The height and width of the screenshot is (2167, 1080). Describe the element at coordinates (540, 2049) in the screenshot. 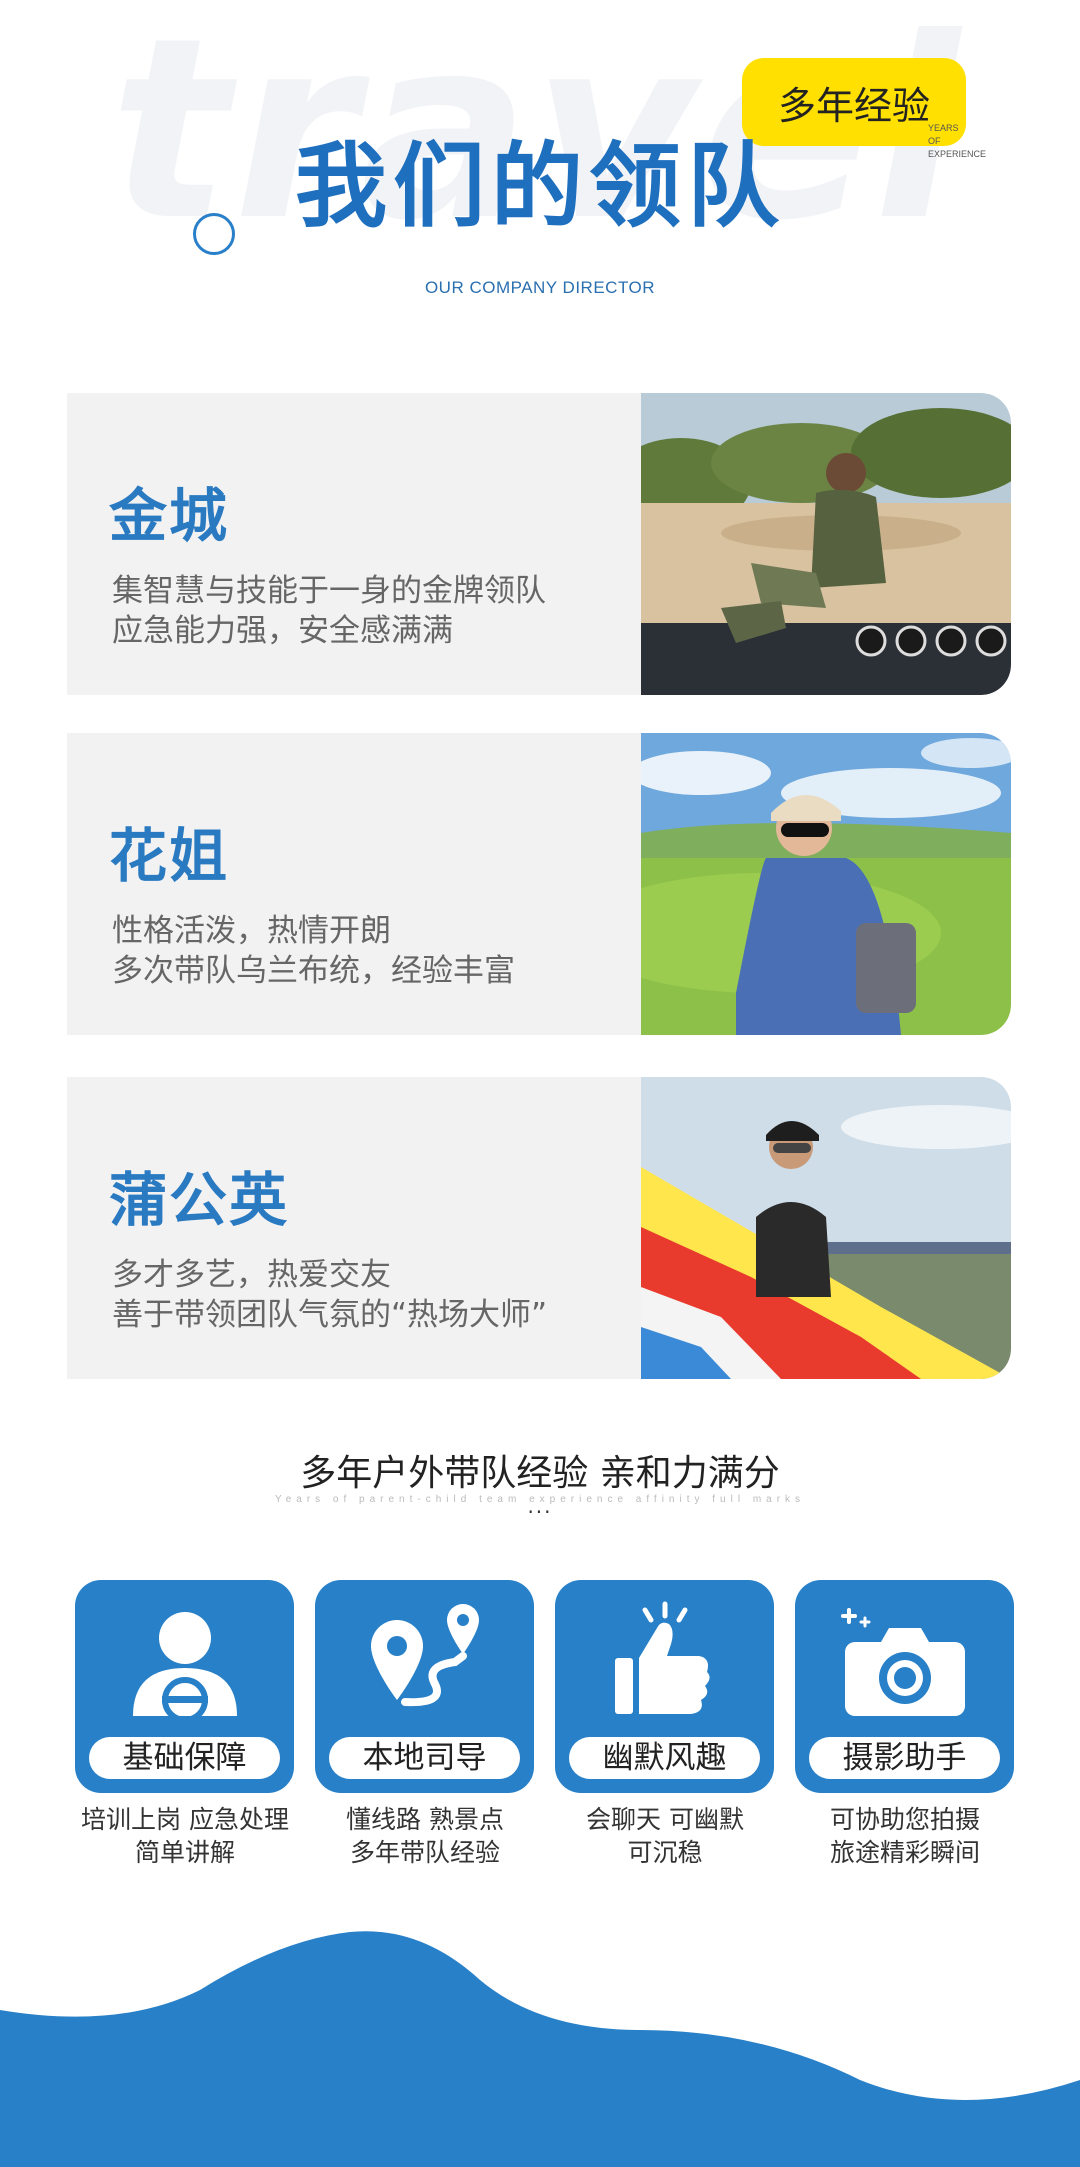

I see `bottom-wave-decoration` at that location.